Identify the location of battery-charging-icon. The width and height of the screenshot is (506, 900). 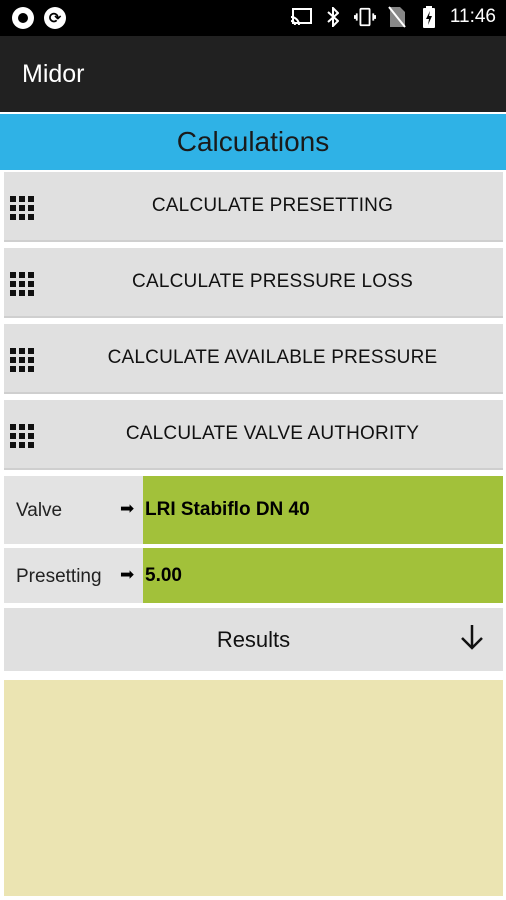
(429, 17).